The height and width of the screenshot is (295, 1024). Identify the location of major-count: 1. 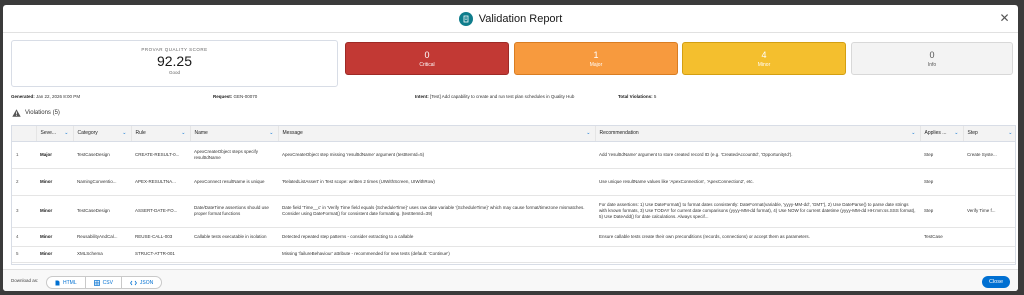
(596, 55).